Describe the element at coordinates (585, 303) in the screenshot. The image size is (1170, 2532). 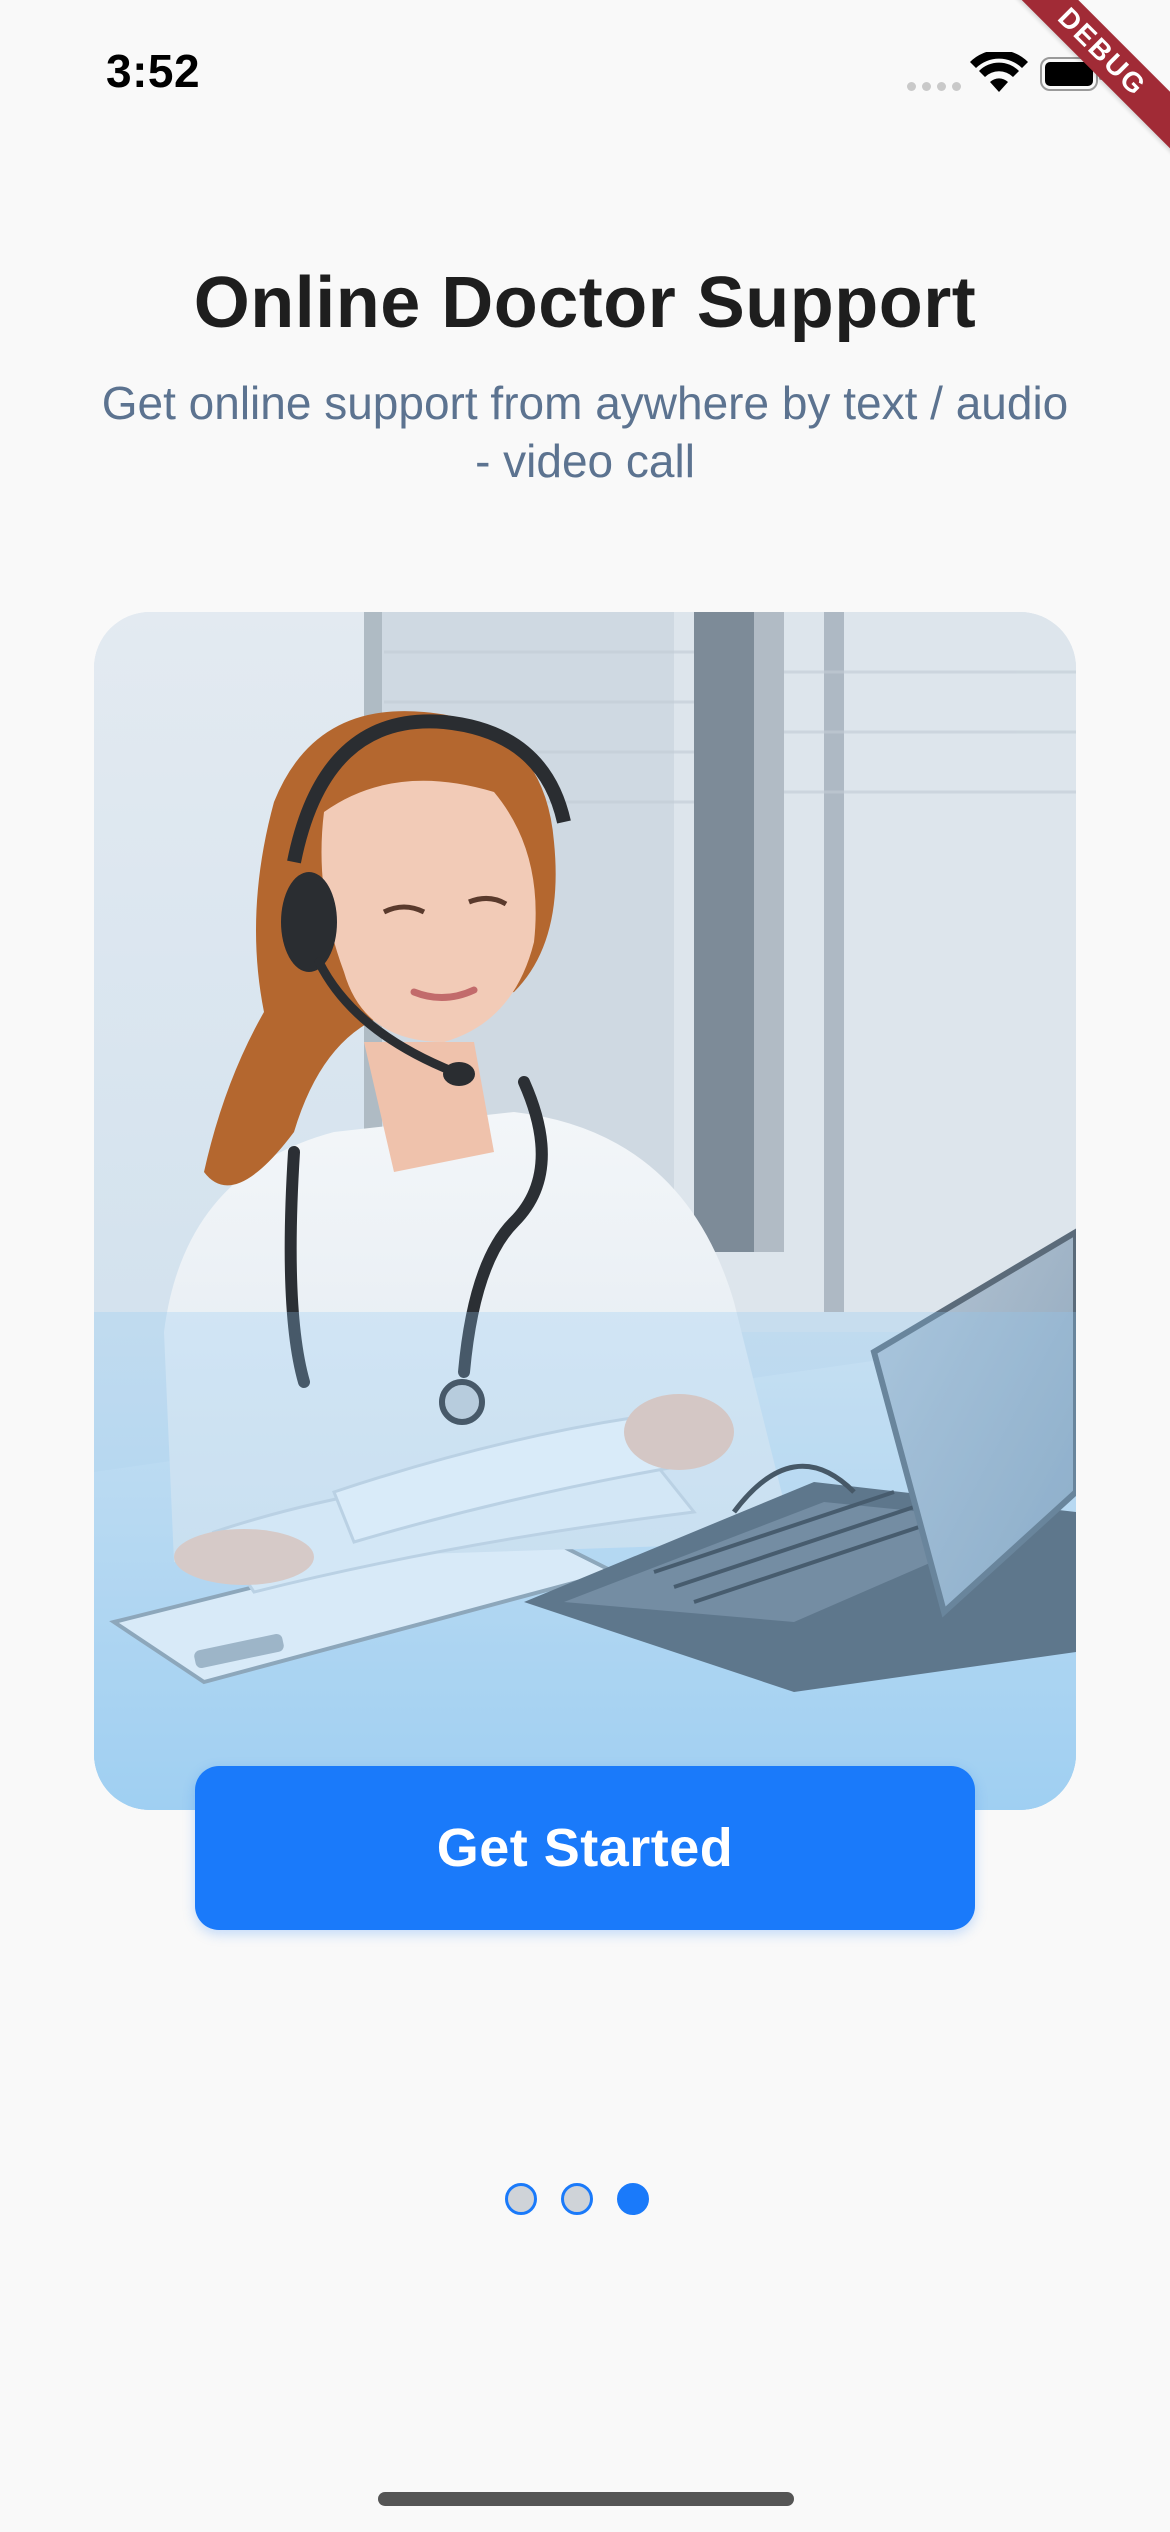
I see `page-title: Online Doctor Support` at that location.